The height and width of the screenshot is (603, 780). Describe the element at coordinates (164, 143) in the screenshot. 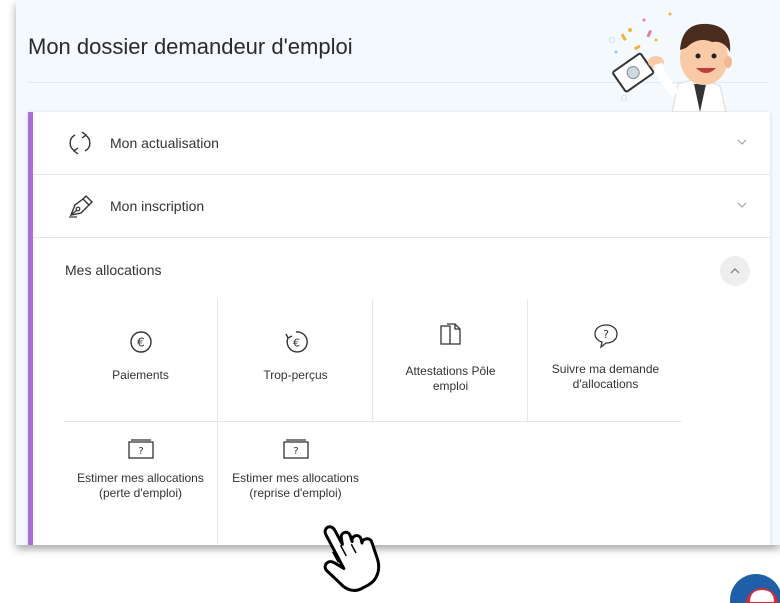

I see `section-label: Mon actualisation` at that location.